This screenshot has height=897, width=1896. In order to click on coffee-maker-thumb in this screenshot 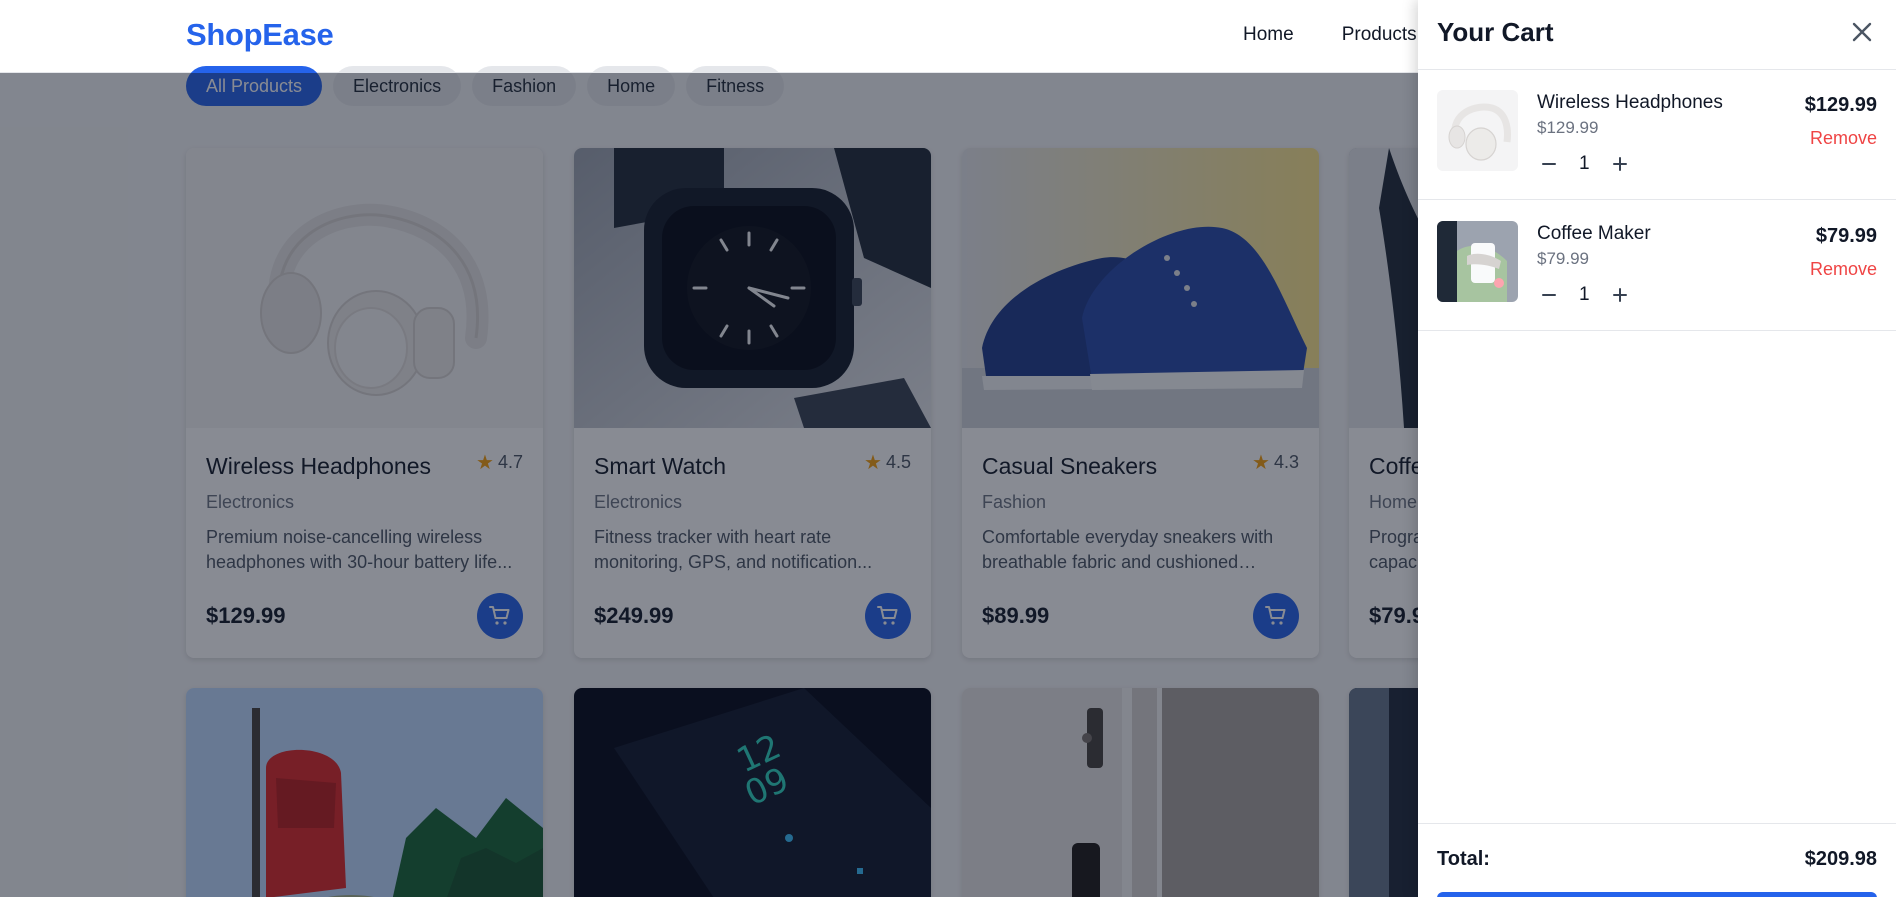, I will do `click(1477, 261)`.